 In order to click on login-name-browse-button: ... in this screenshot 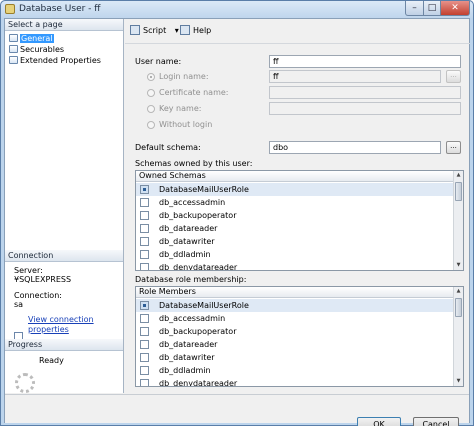, I will do `click(453, 76)`.